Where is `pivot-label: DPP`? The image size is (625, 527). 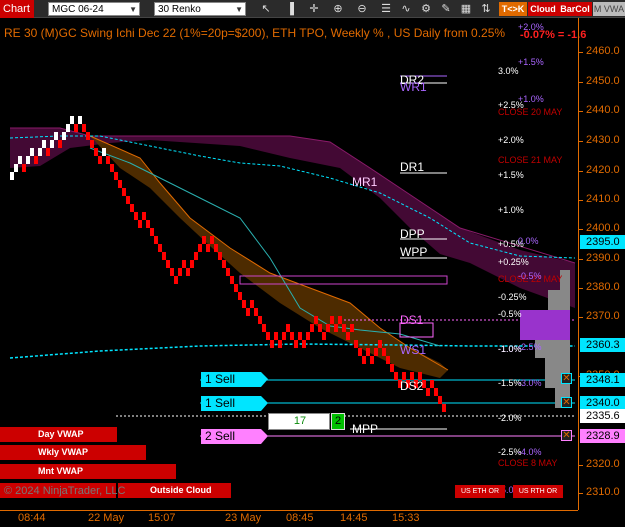 pivot-label: DPP is located at coordinates (412, 234).